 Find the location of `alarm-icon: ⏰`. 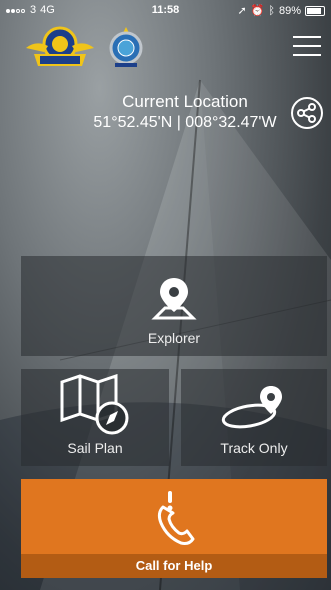

alarm-icon: ⏰ is located at coordinates (257, 11).